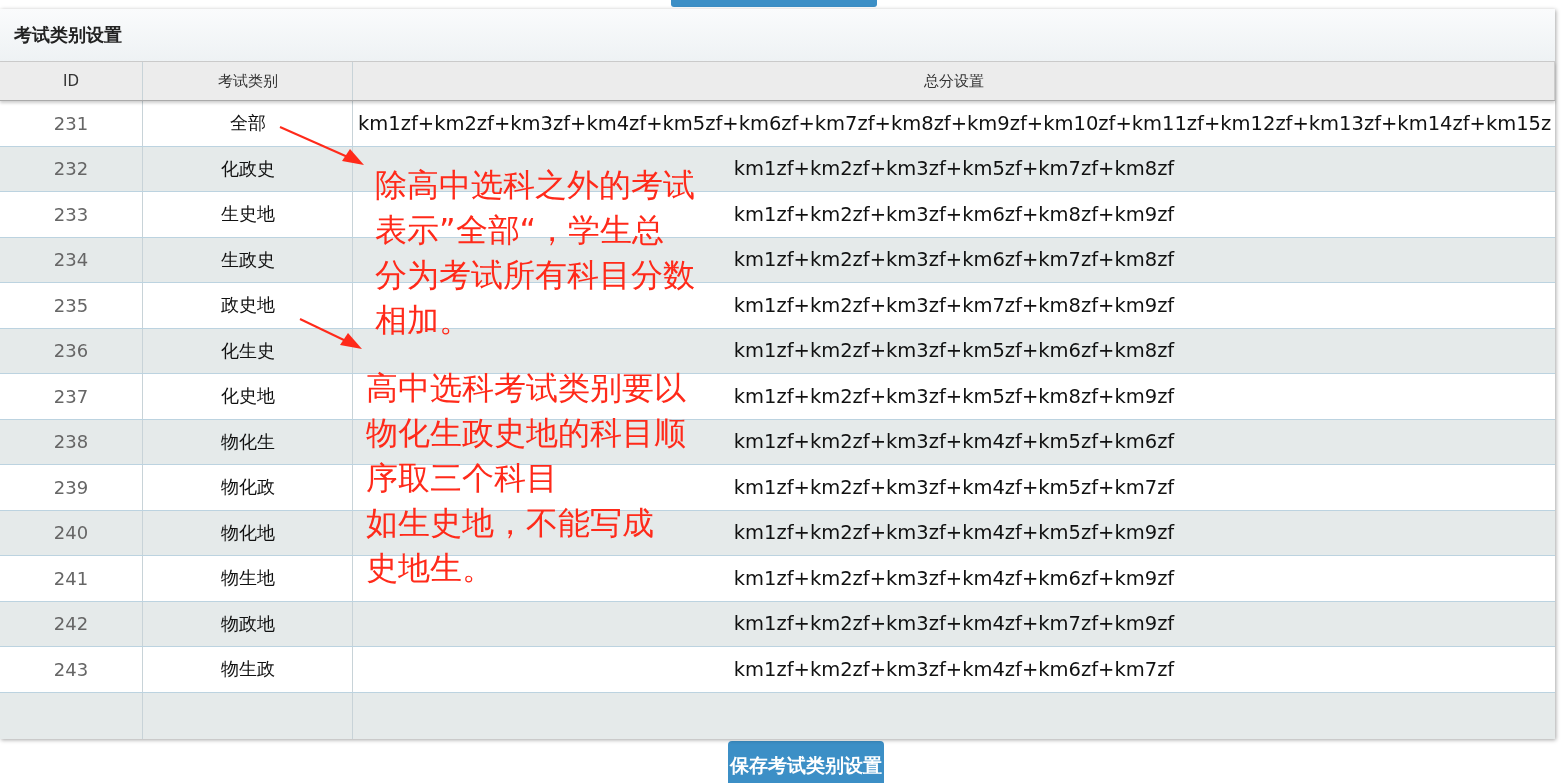  Describe the element at coordinates (954, 396) in the screenshot. I see `table-cell: km1zf+km2zf+km3zf+km5zf+km8zf+km9zf` at that location.